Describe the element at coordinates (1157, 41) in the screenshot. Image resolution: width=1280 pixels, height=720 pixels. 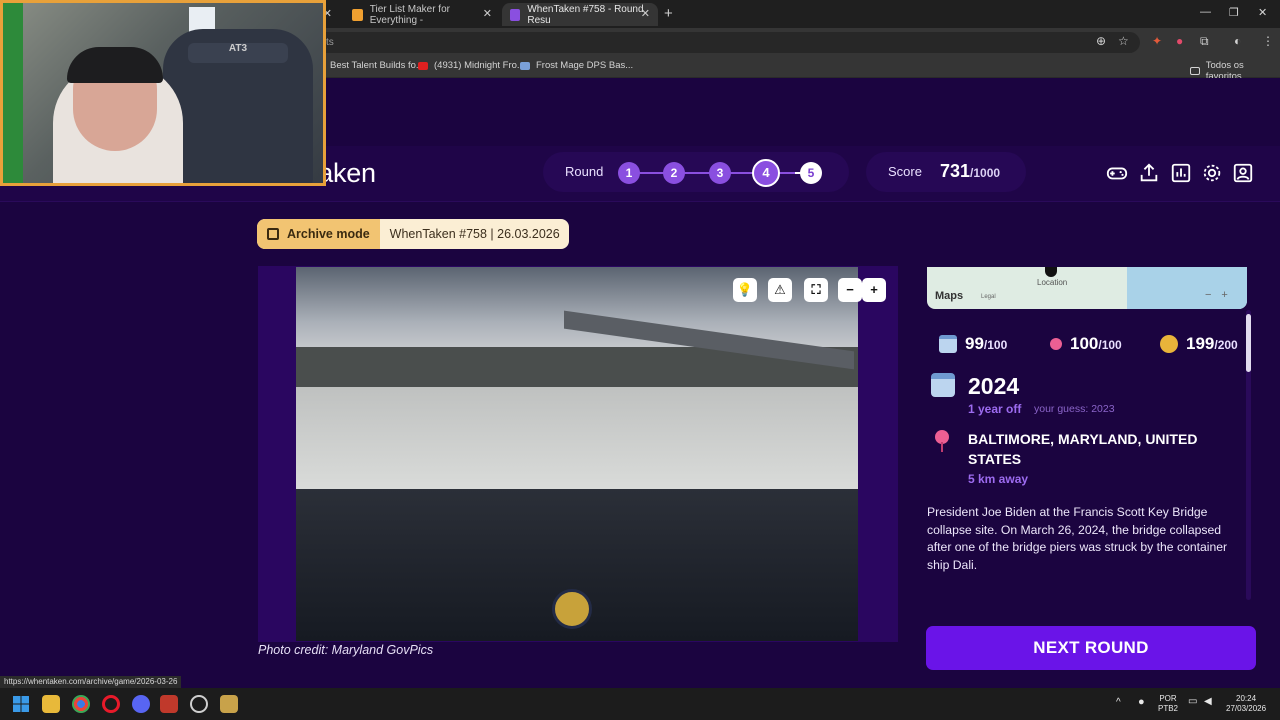
I see `extension-leaf-icon: ✦` at that location.